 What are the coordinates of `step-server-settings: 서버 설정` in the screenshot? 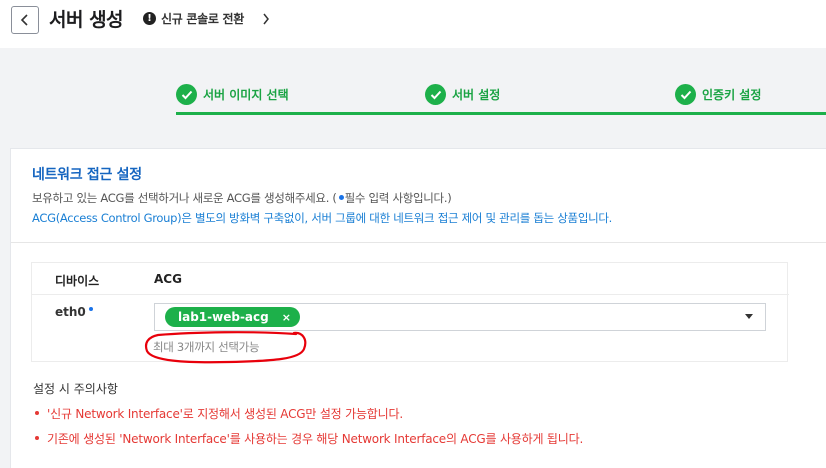 It's located at (462, 94).